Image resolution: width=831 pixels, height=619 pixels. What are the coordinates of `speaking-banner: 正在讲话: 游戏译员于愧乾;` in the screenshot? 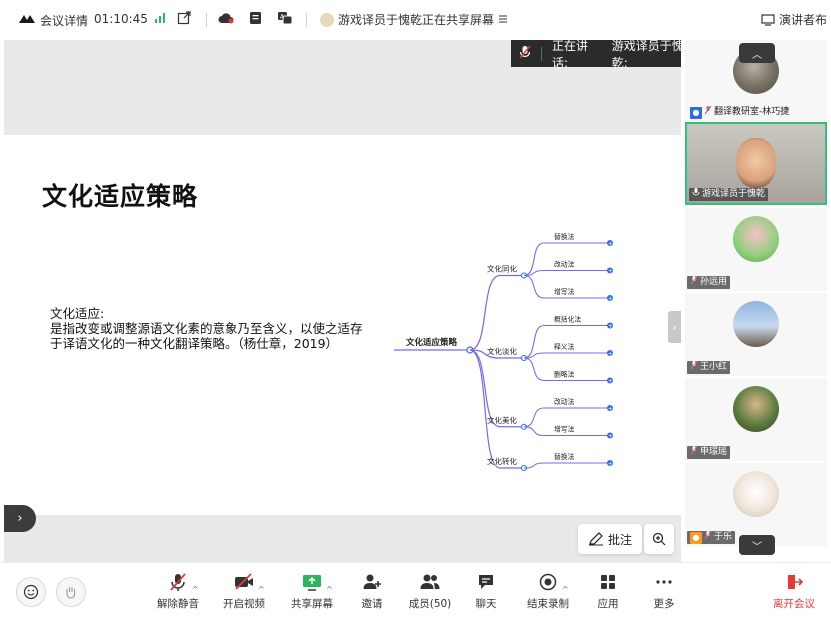 It's located at (596, 55).